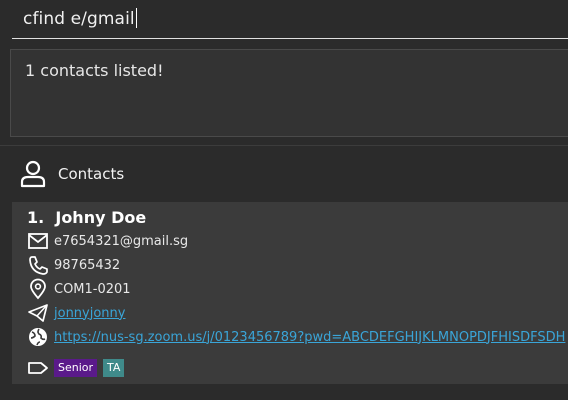 The width and height of the screenshot is (568, 400). What do you see at coordinates (114, 368) in the screenshot?
I see `tag-ta: TA` at bounding box center [114, 368].